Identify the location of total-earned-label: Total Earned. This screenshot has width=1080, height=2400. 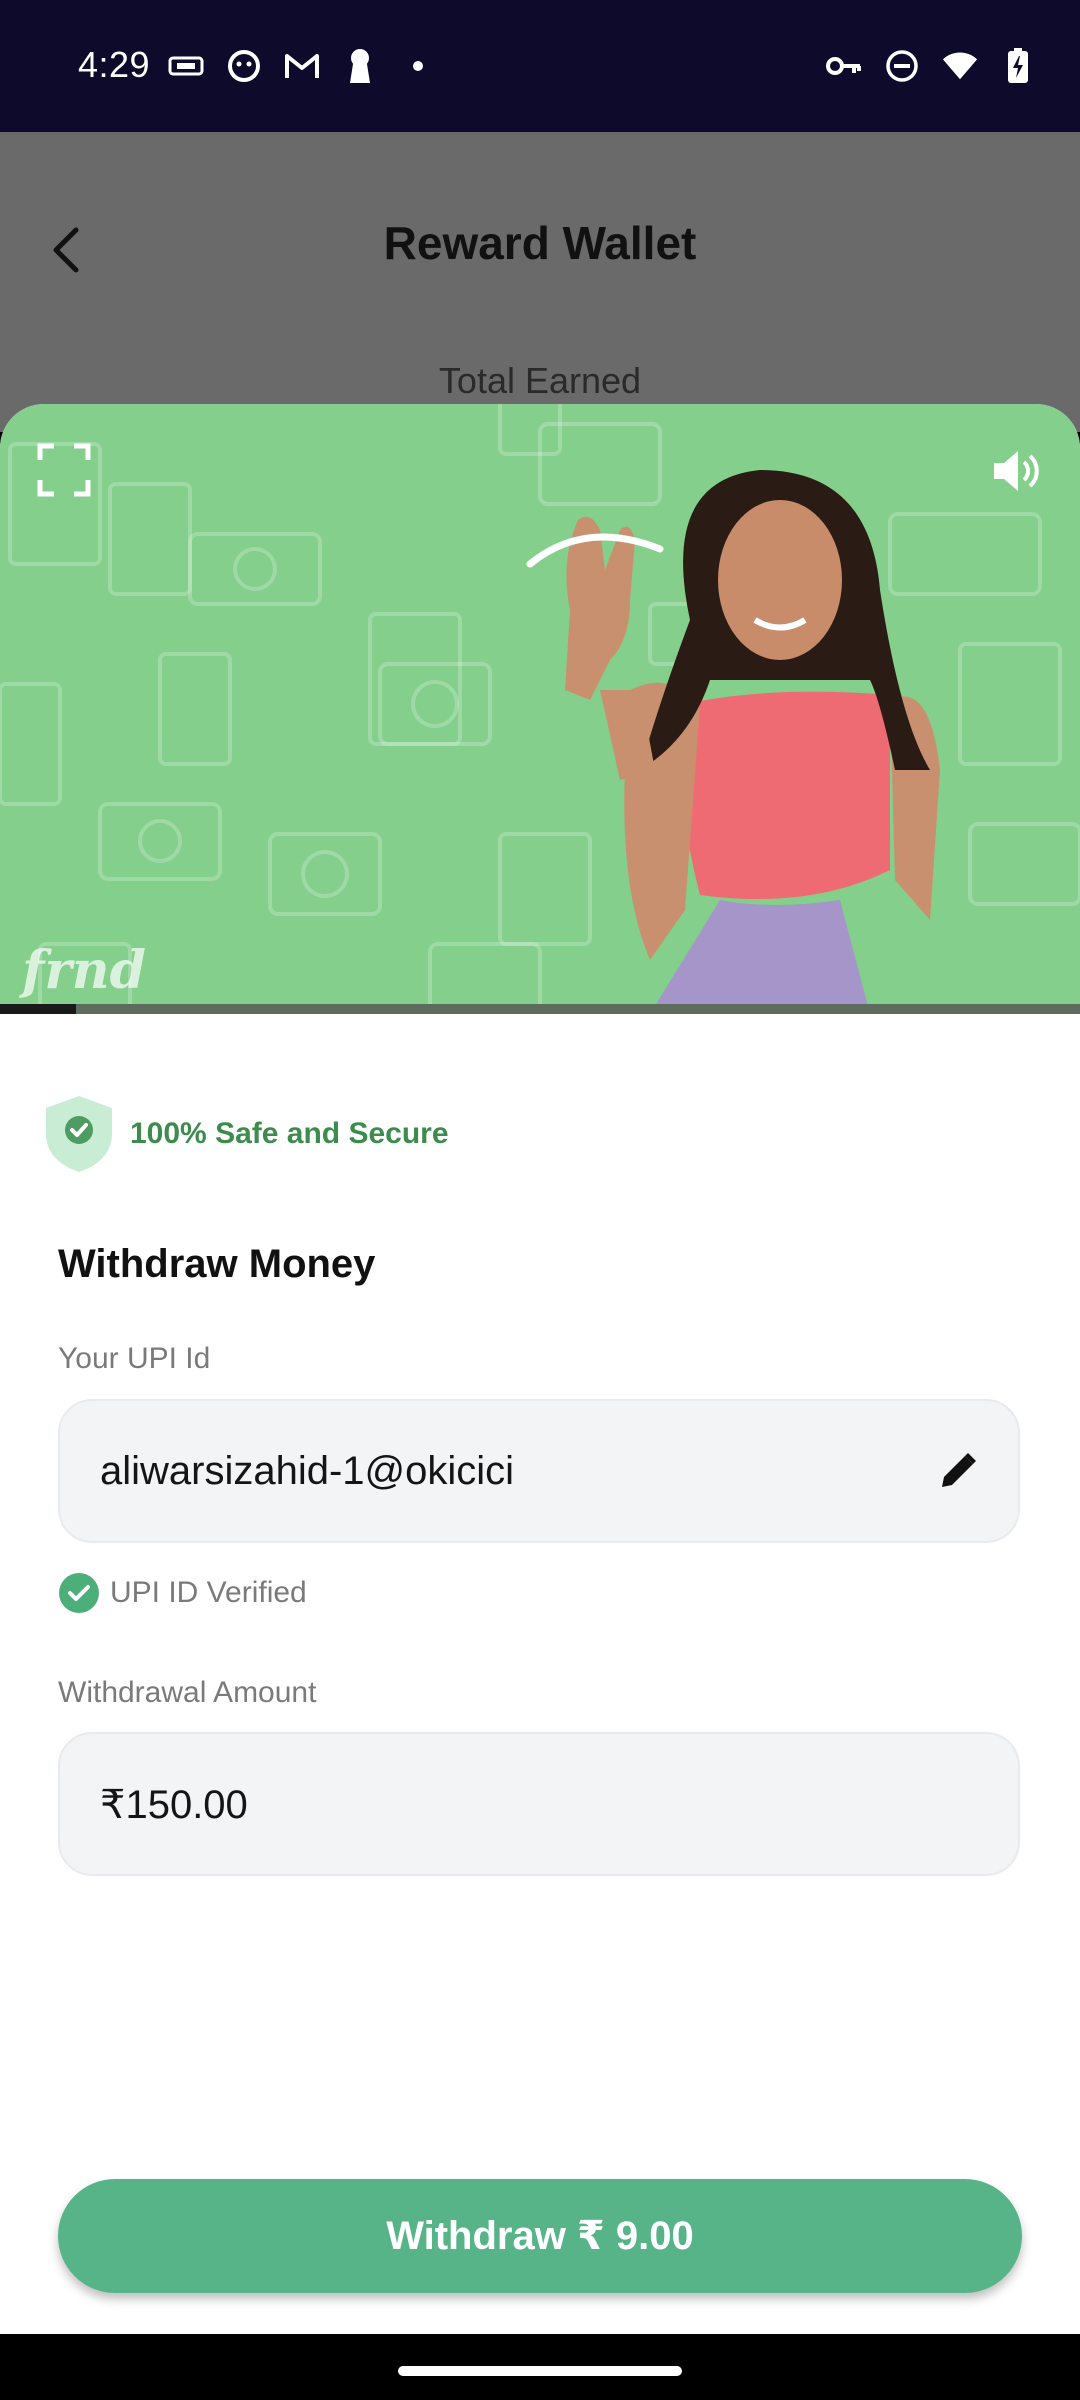
(540, 380).